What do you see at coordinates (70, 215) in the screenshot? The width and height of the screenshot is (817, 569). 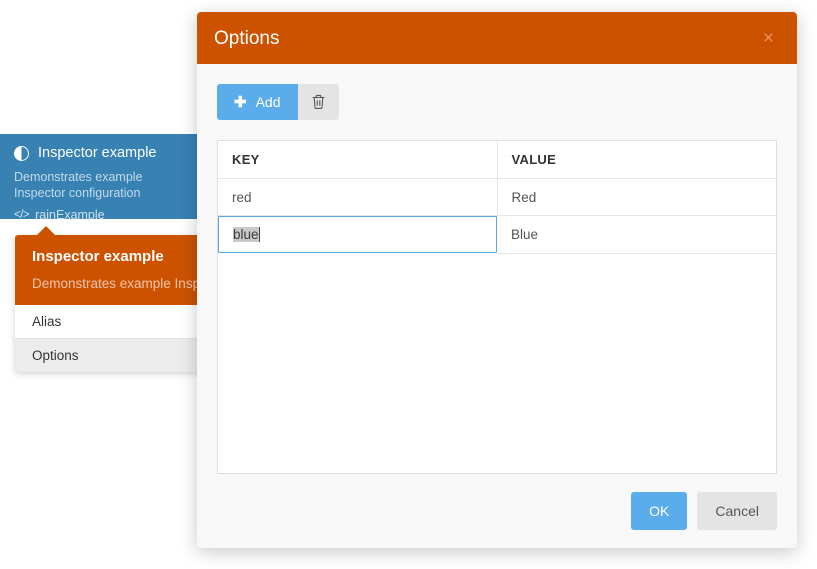 I see `inspector-card-code-label: rainExample` at bounding box center [70, 215].